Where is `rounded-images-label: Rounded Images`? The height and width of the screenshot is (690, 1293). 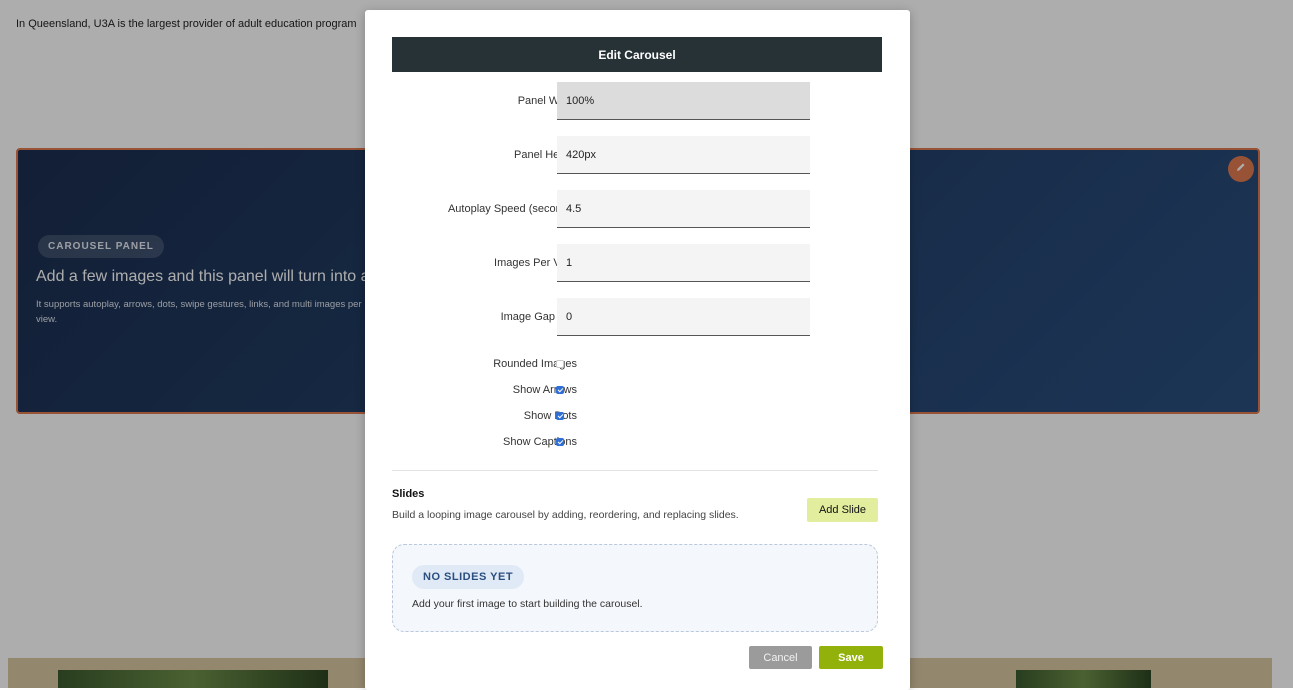
rounded-images-label: Rounded Images is located at coordinates (535, 364).